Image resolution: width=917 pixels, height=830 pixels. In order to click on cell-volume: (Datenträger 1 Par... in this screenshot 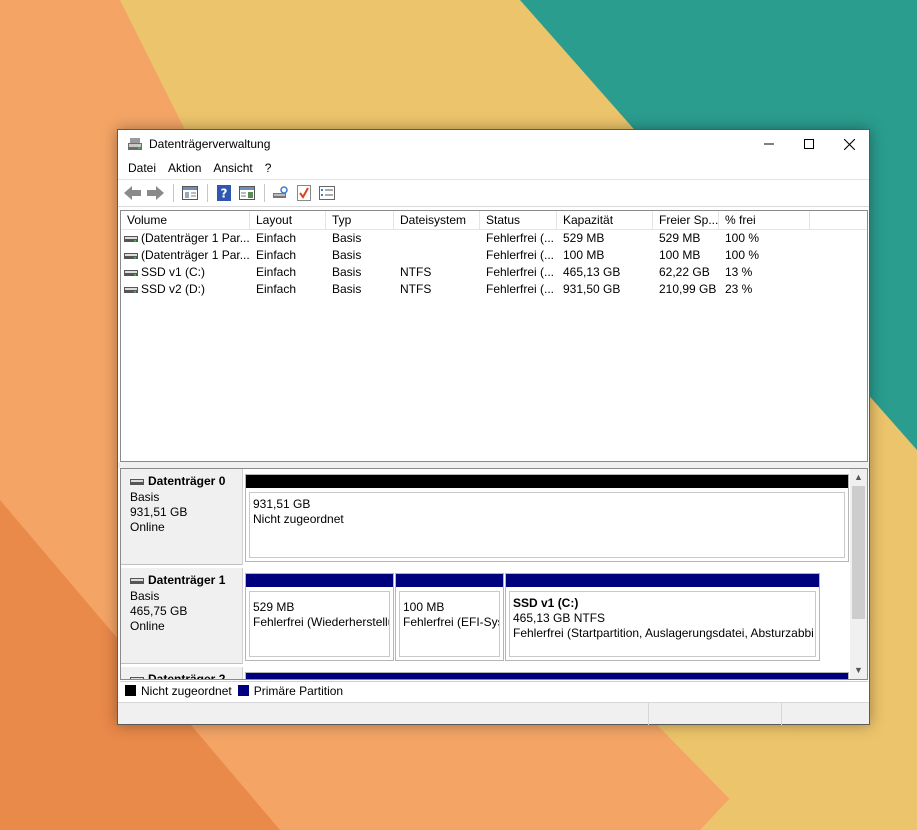, I will do `click(185, 238)`.